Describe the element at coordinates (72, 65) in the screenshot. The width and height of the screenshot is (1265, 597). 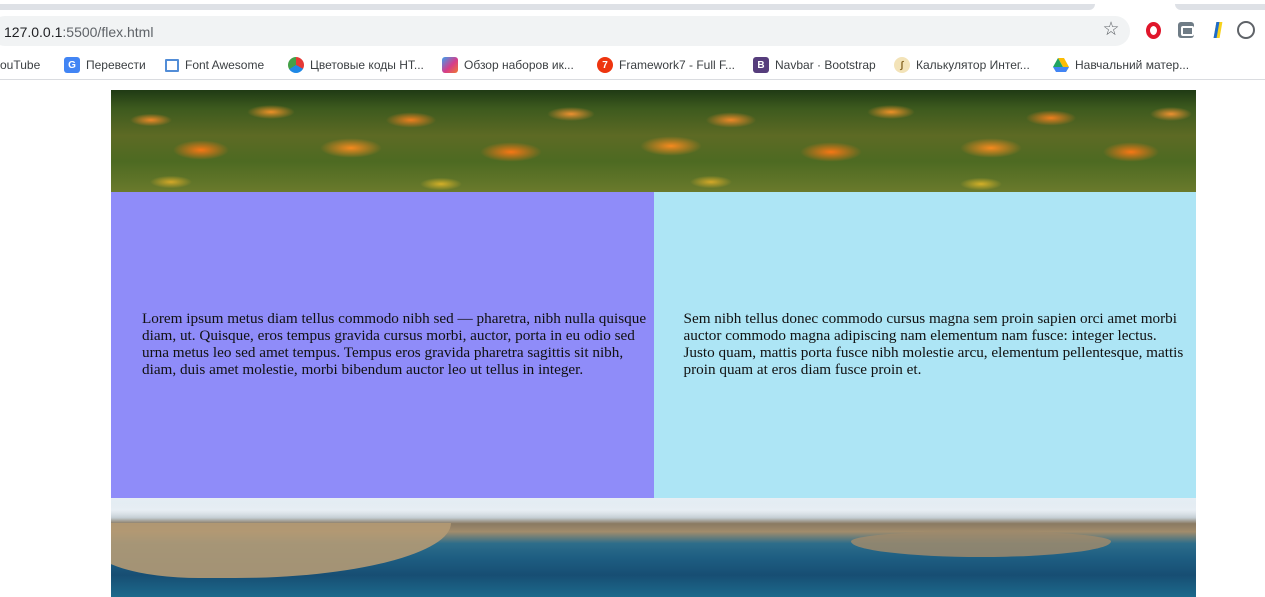
I see `google-translate-icon: G` at that location.